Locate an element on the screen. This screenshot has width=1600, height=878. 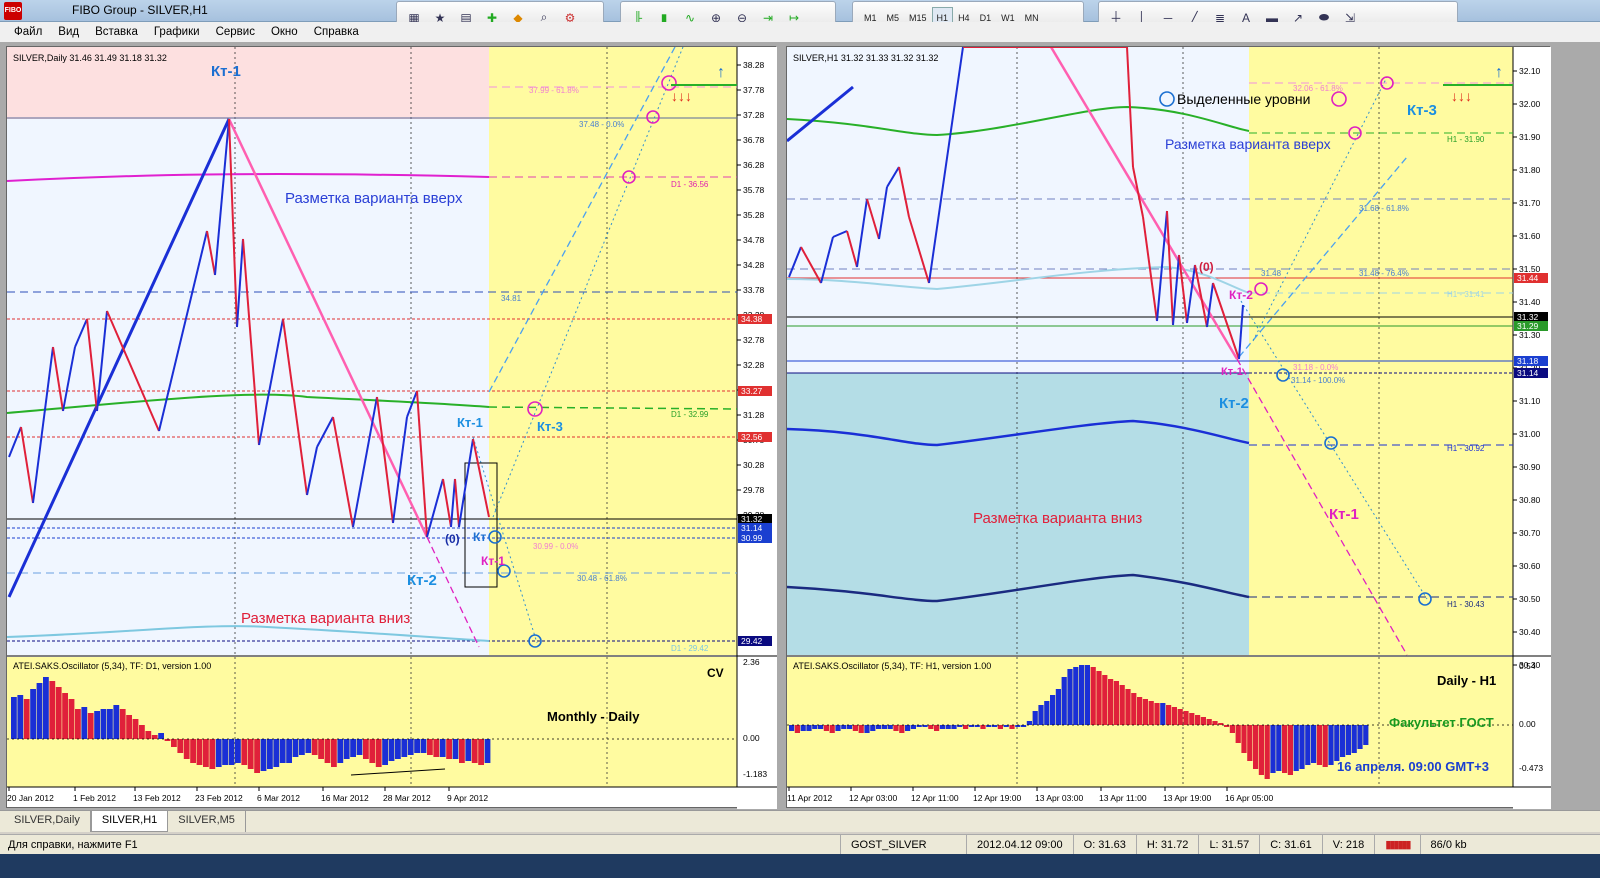
price-tick-label: 32.28 is located at coordinates (754, 365).